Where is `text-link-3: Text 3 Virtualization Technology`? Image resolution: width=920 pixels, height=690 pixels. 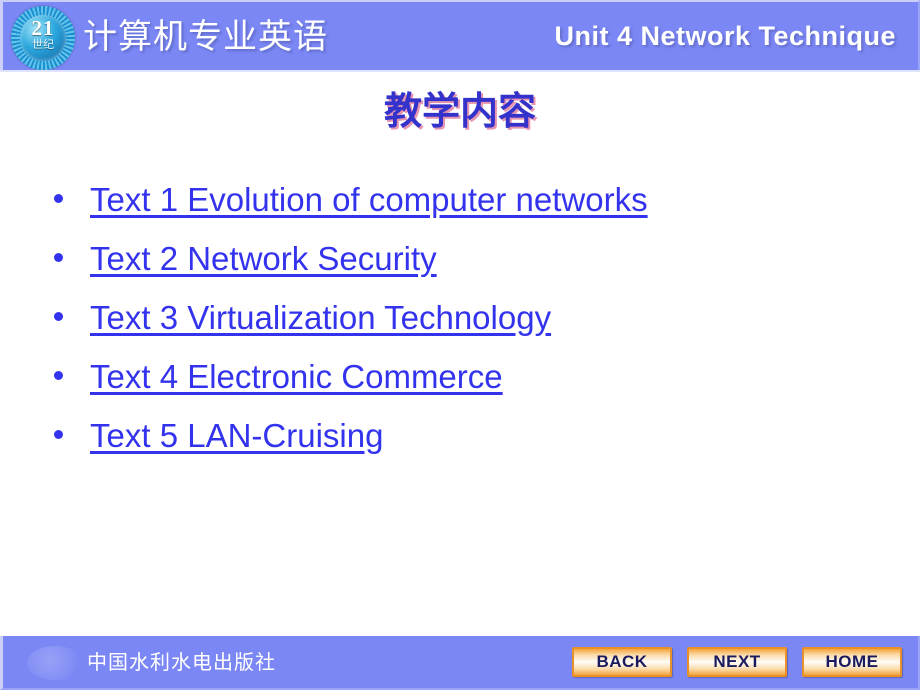 text-link-3: Text 3 Virtualization Technology is located at coordinates (320, 318).